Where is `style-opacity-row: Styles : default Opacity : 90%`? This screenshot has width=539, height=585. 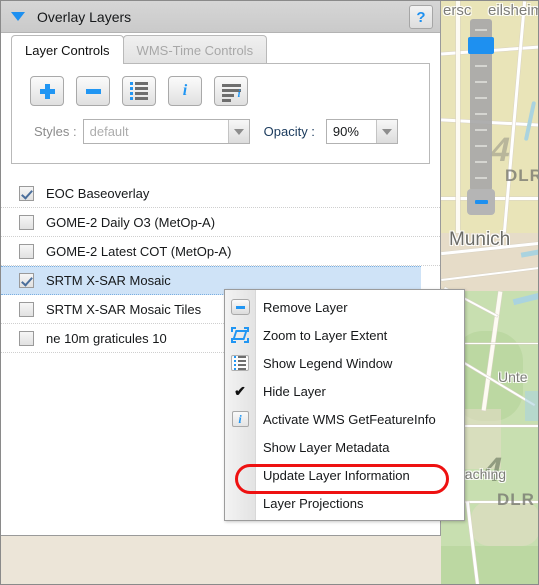 style-opacity-row: Styles : default Opacity : 90% is located at coordinates (220, 125).